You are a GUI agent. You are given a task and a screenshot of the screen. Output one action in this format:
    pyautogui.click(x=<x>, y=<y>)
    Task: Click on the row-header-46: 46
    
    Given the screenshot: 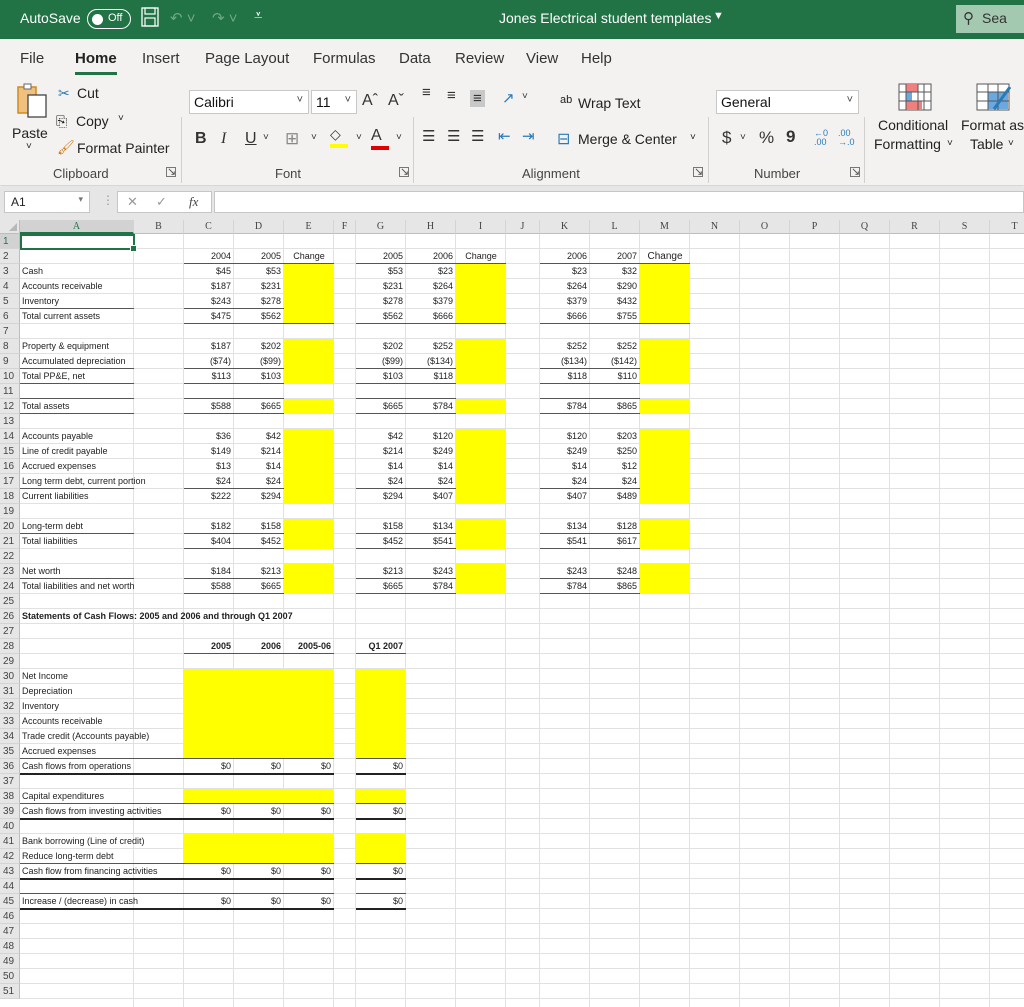 What is the action you would take?
    pyautogui.click(x=10, y=916)
    